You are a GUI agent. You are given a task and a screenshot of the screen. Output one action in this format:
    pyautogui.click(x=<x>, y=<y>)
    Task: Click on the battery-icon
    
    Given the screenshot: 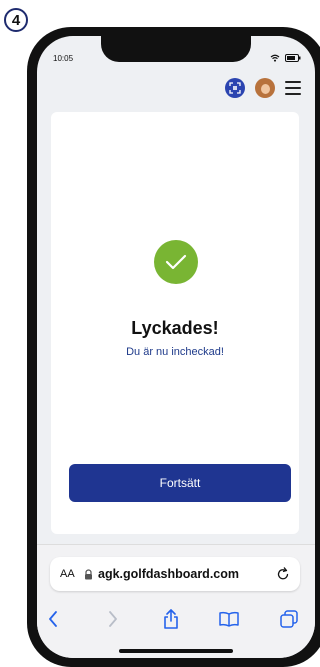 What is the action you would take?
    pyautogui.click(x=293, y=58)
    